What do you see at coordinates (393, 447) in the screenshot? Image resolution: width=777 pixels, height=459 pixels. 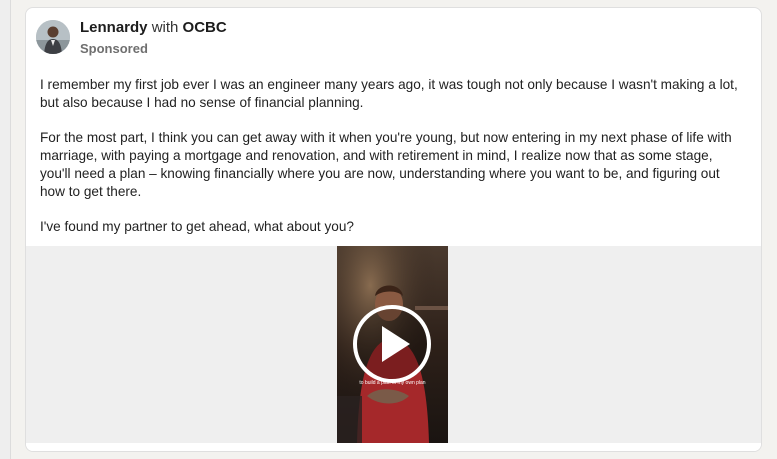 I see `card-footer` at bounding box center [393, 447].